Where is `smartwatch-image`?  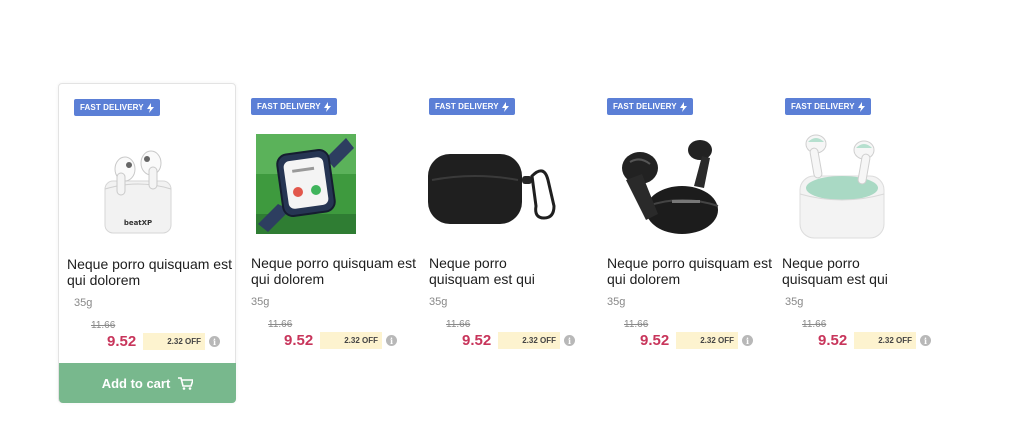 smartwatch-image is located at coordinates (306, 184).